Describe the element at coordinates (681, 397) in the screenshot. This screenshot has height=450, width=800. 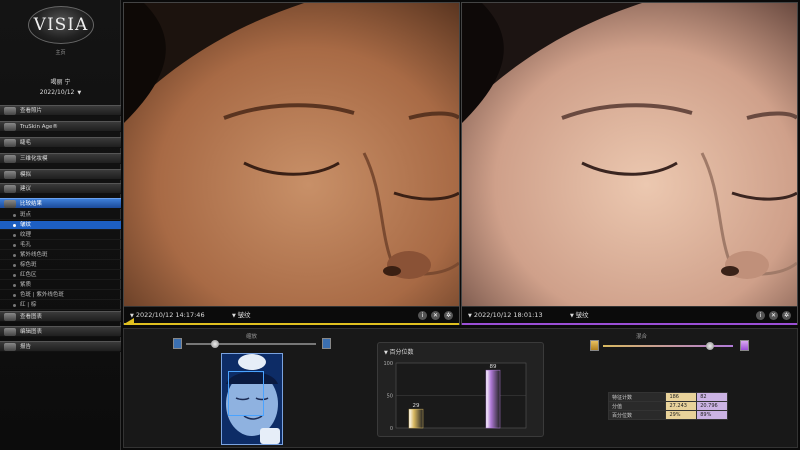
I see `before-value: 186` at that location.